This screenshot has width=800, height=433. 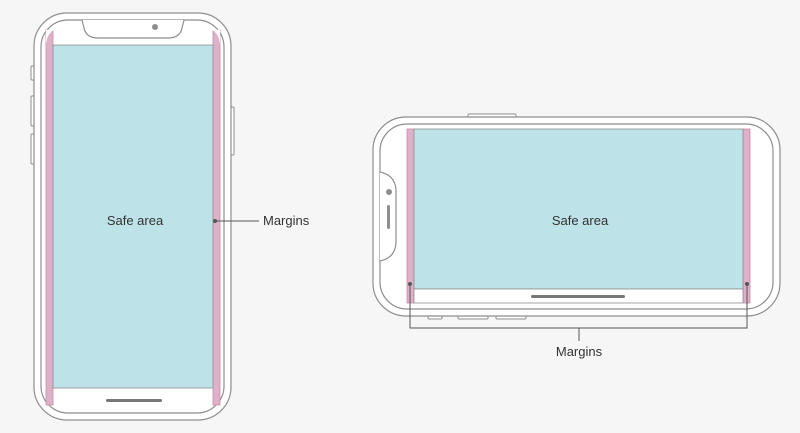 I want to click on portrait-home-indicator, so click(x=134, y=400).